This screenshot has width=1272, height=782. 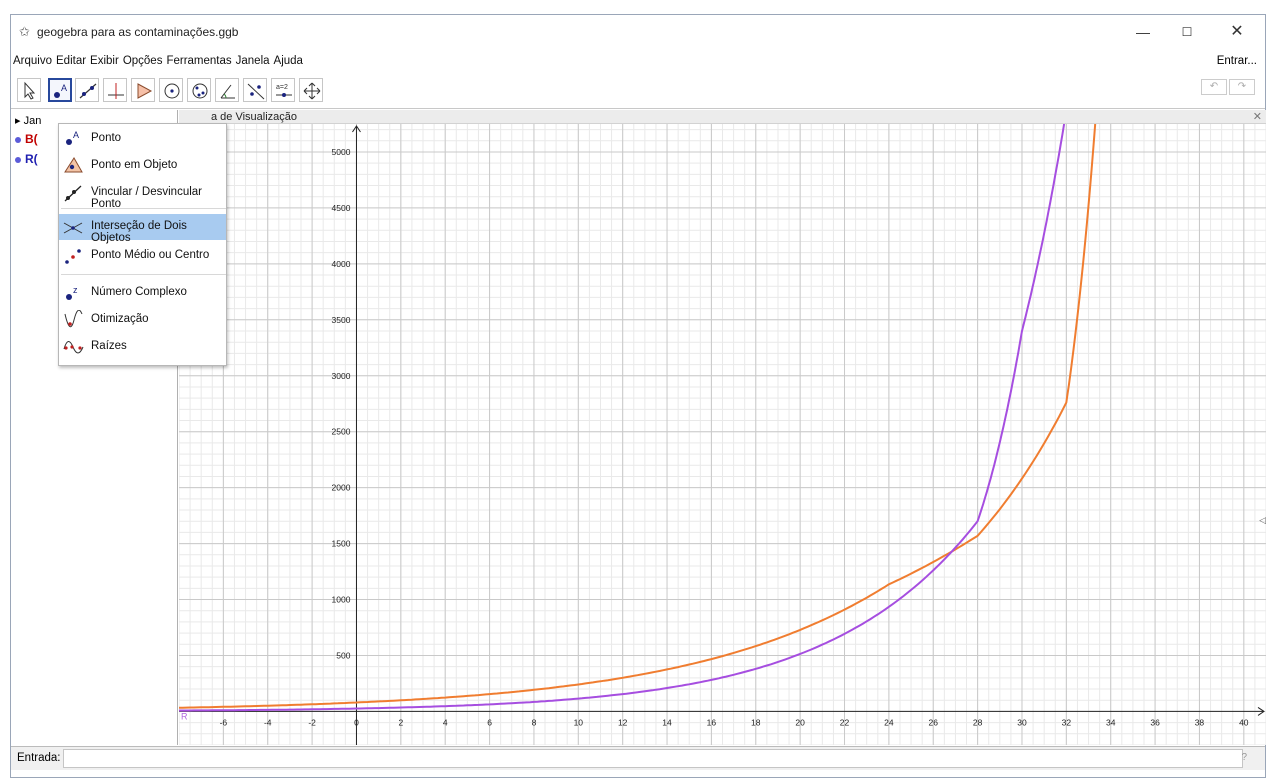 What do you see at coordinates (356, 722) in the screenshot?
I see `x-tick-label: 0` at bounding box center [356, 722].